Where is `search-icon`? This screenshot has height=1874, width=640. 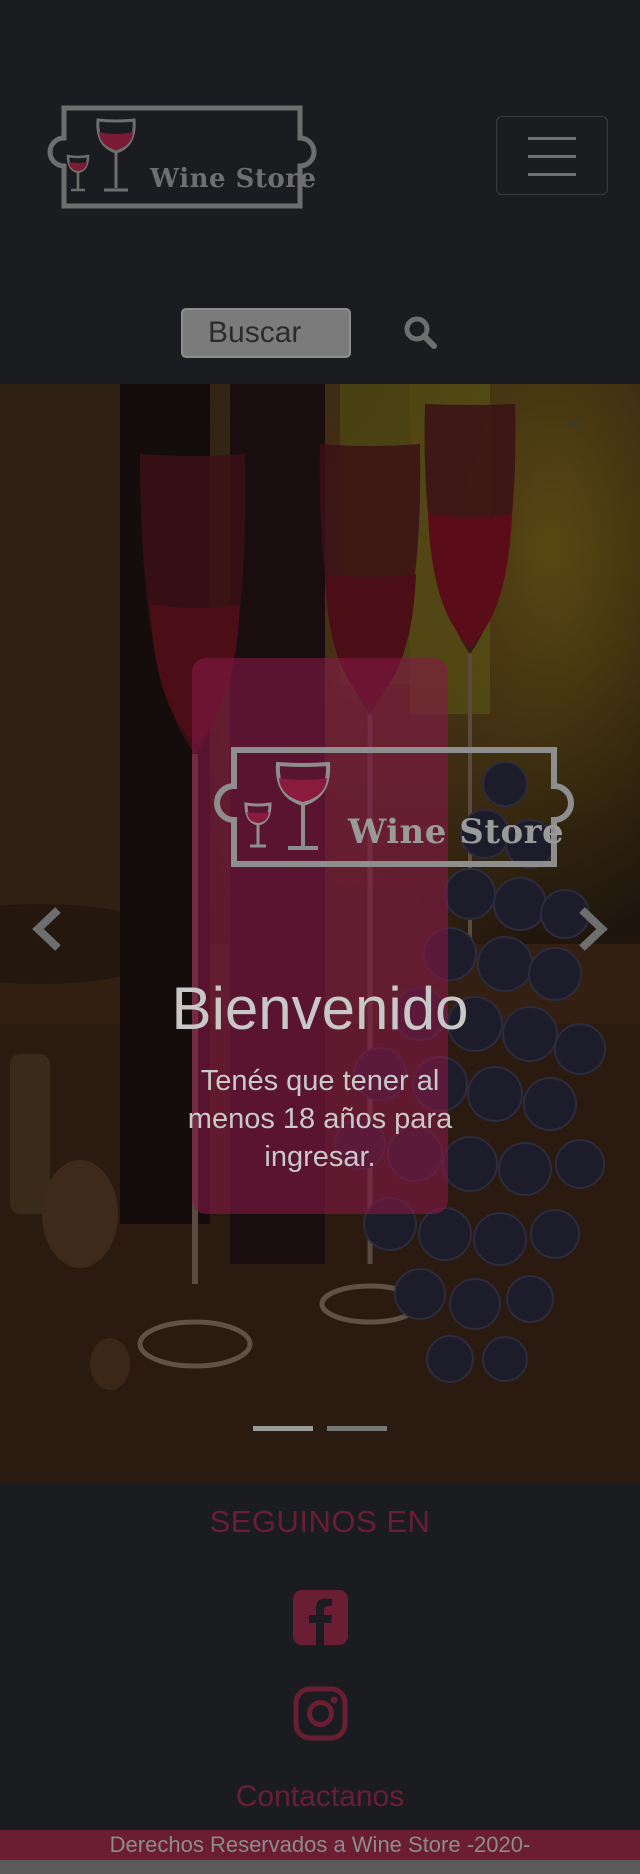
search-icon is located at coordinates (420, 332).